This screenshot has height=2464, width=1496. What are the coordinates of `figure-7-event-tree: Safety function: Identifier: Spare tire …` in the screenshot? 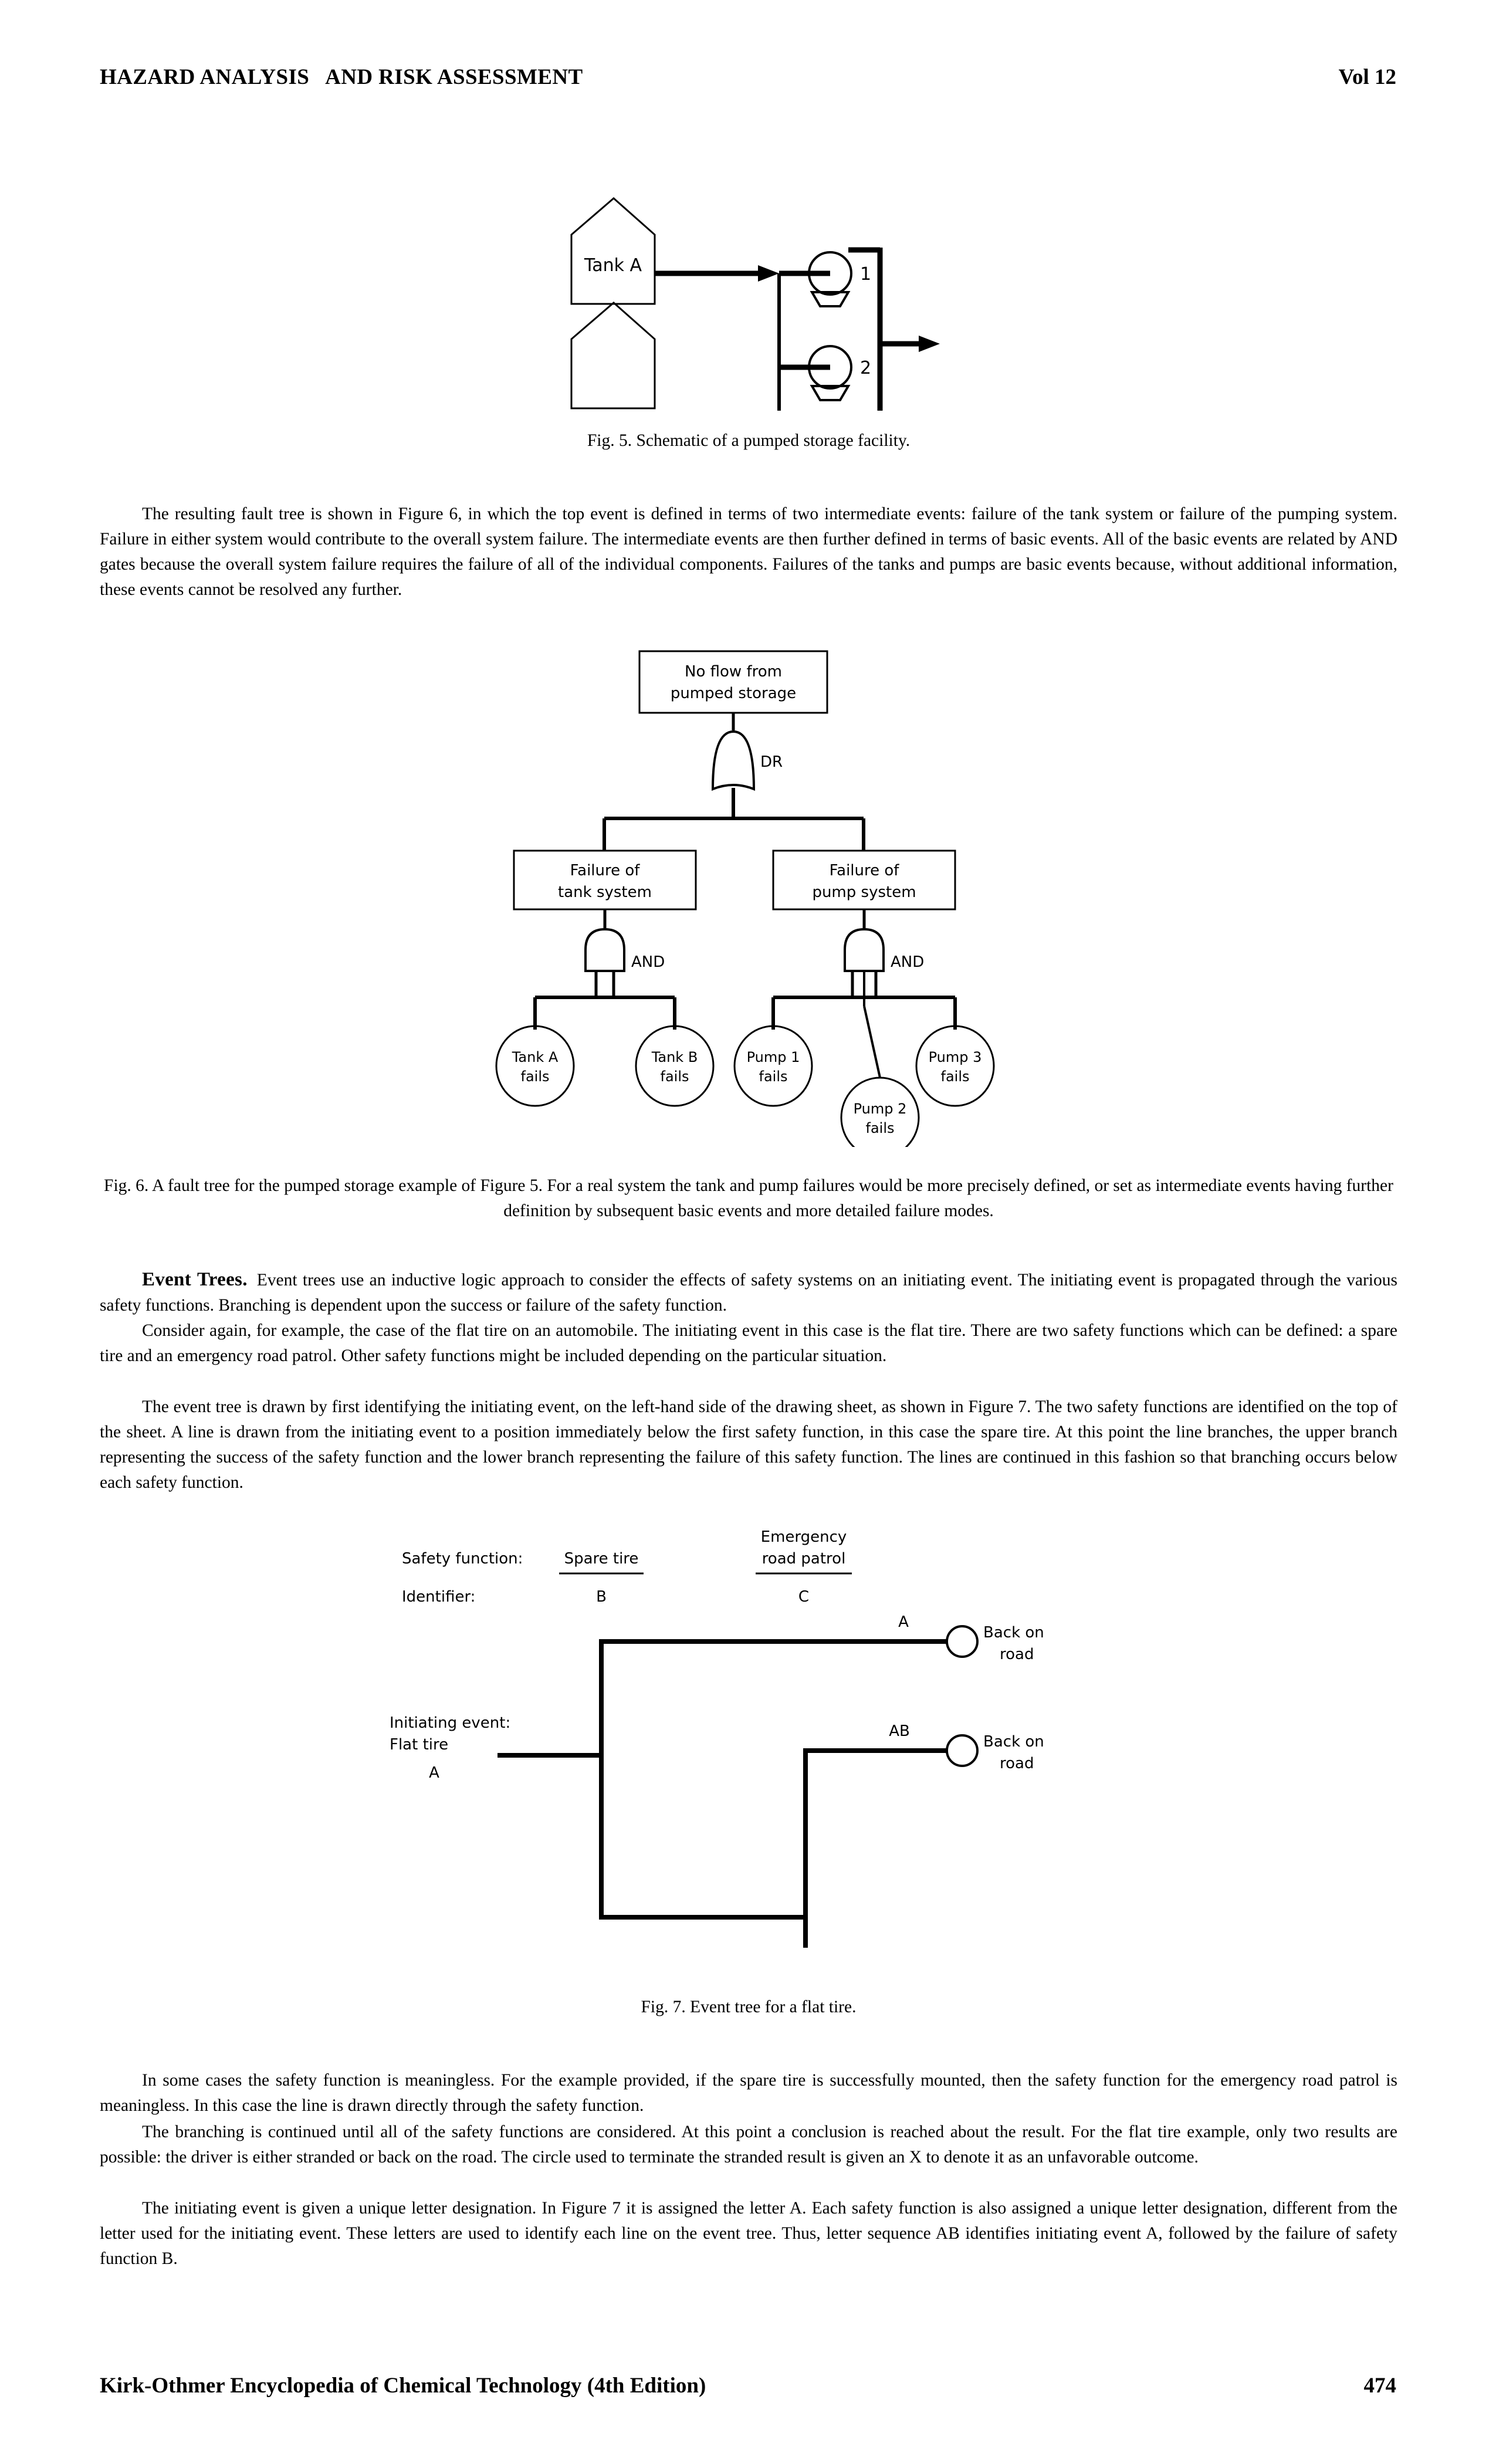 It's located at (757, 1725).